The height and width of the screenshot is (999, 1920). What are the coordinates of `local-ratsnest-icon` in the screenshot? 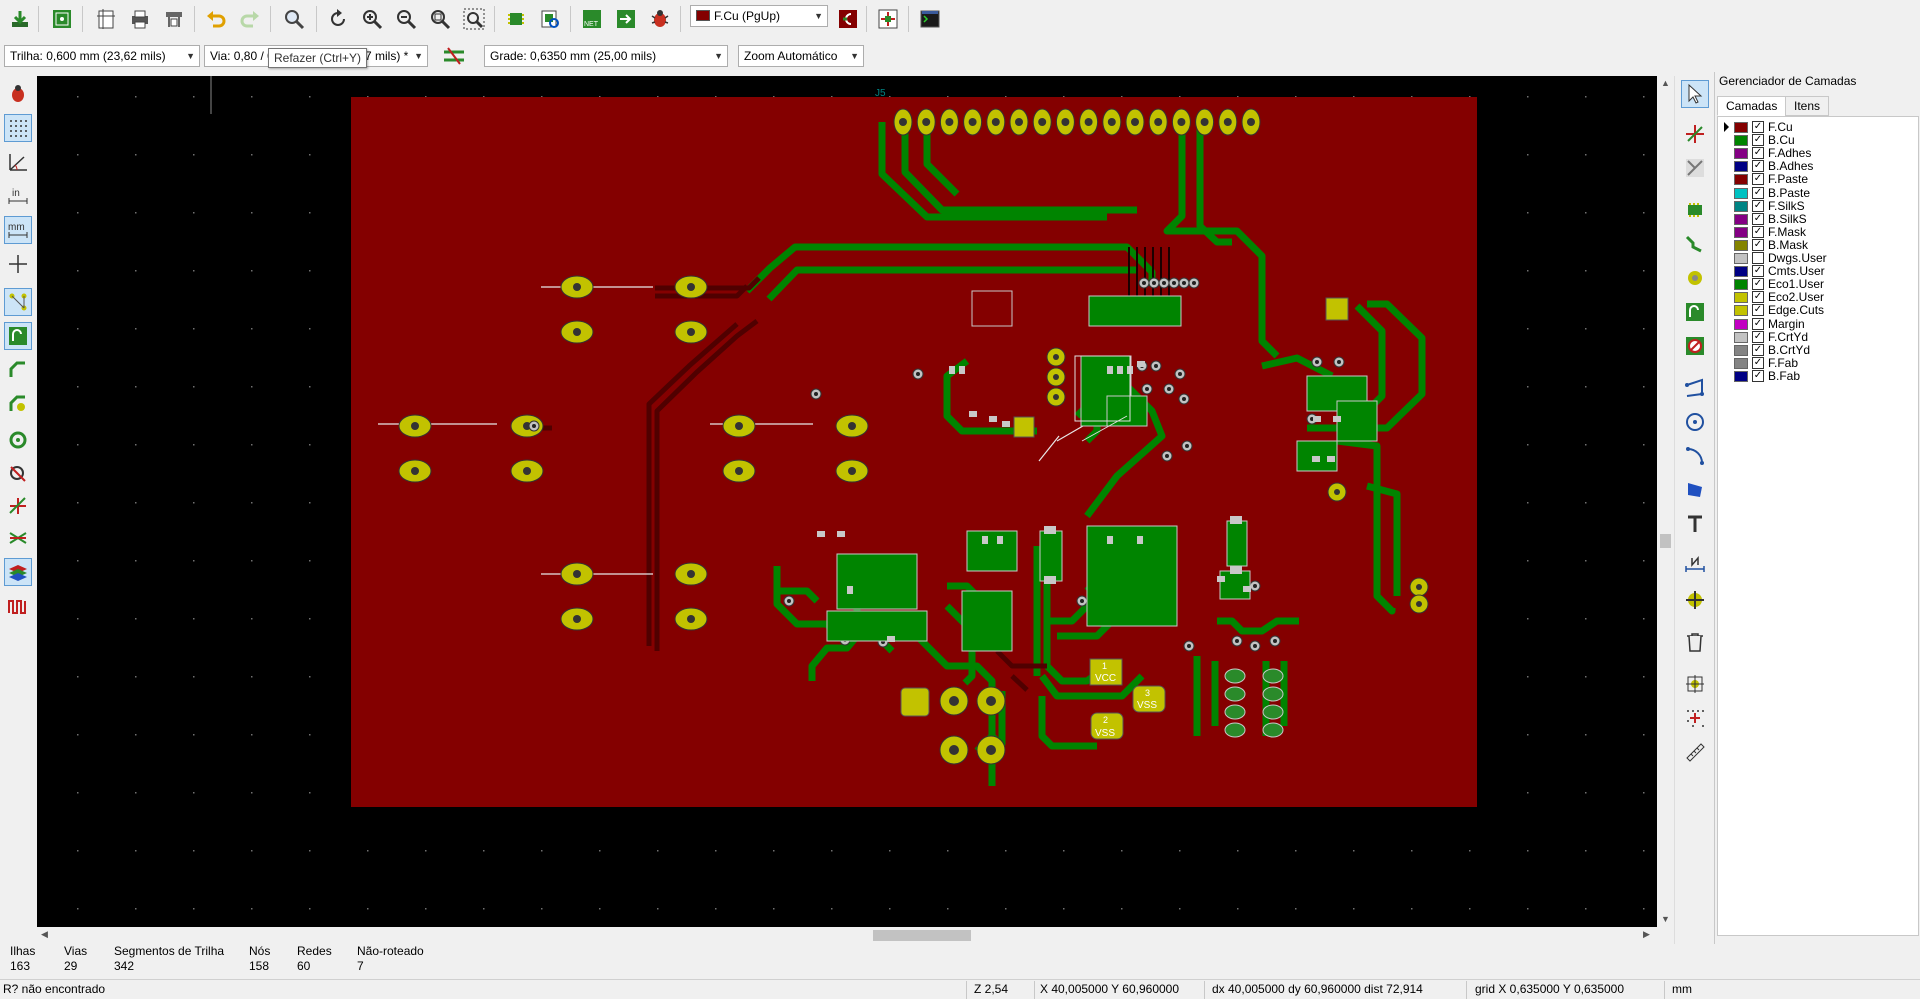 It's located at (1695, 168).